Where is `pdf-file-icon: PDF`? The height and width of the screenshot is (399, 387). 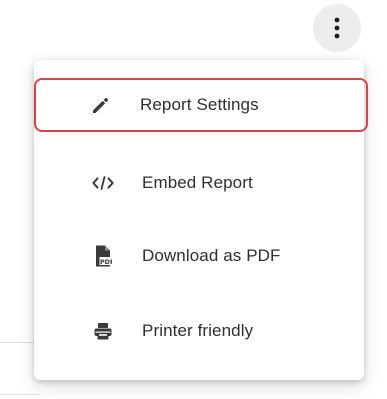
pdf-file-icon: PDF is located at coordinates (103, 256).